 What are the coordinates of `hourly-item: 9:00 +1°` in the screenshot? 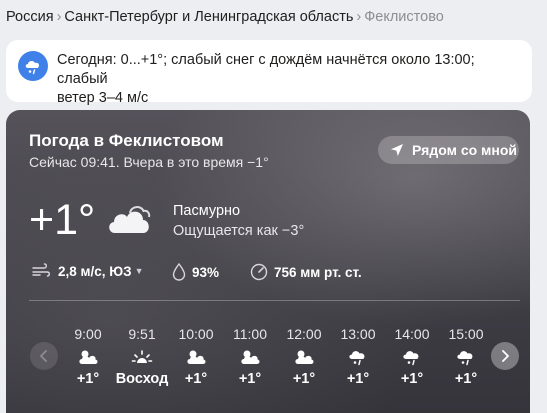 It's located at (88, 356).